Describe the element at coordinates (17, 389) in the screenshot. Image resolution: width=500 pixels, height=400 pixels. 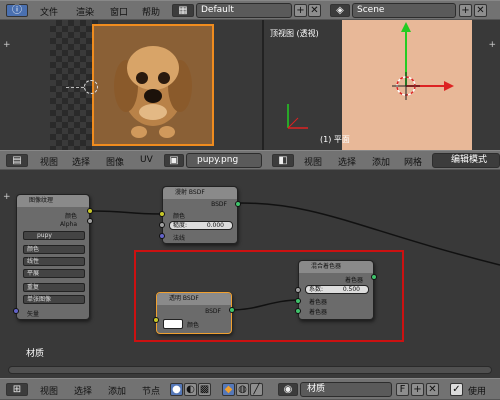
I see `editor-type-icon: ⊞` at that location.